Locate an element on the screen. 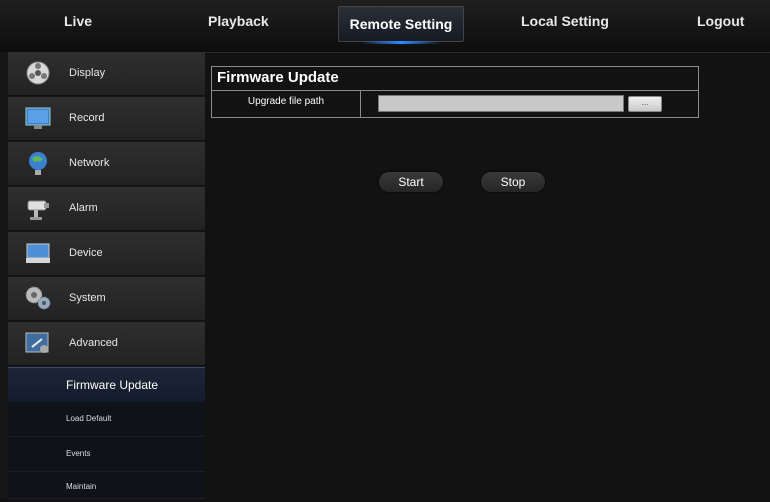  sidebar-subitem-events: Events is located at coordinates (106, 454).